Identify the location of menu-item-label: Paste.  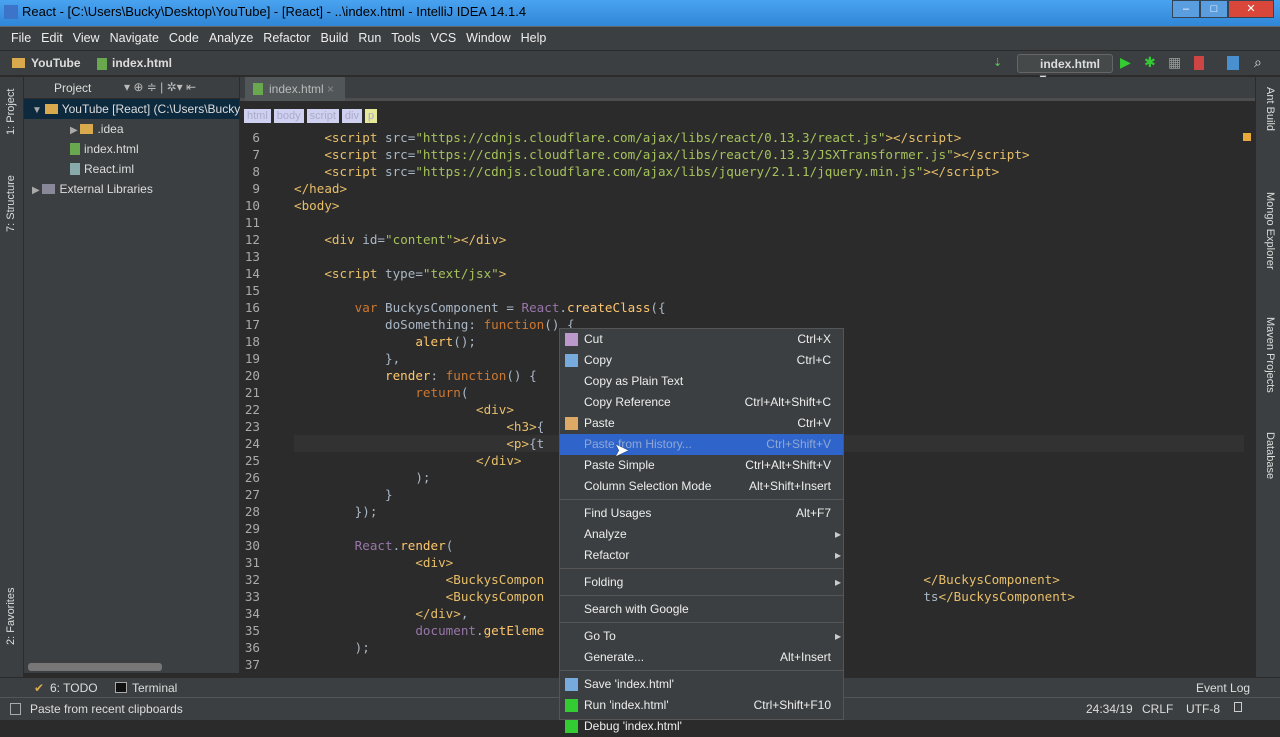
(599, 423).